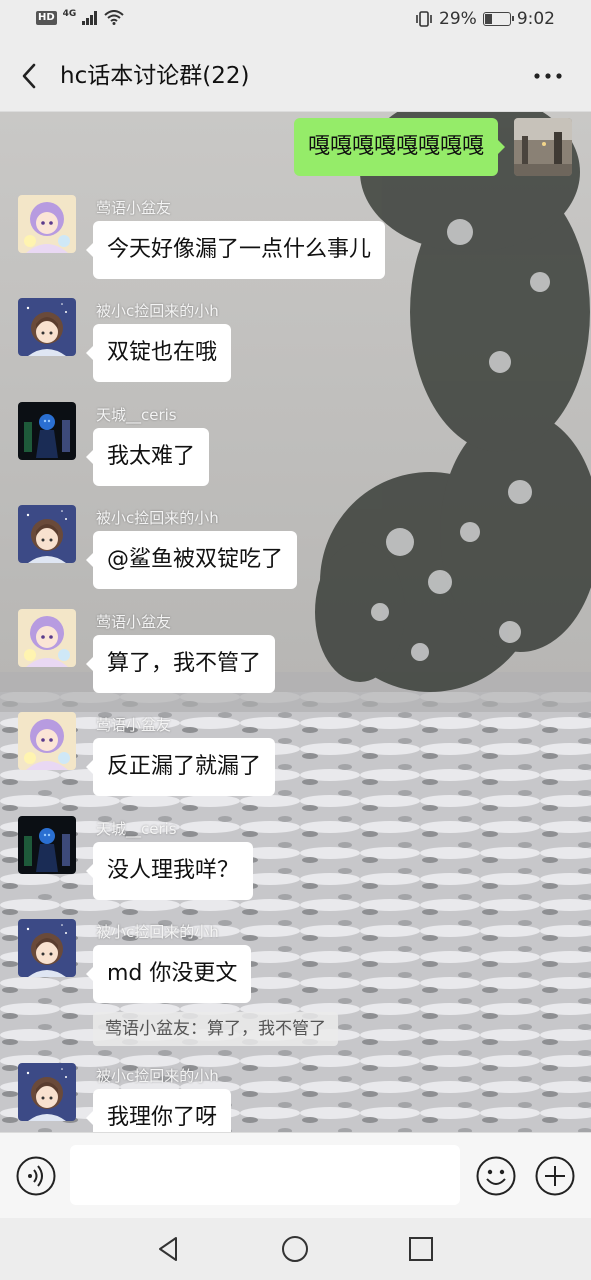  Describe the element at coordinates (498, 19) in the screenshot. I see `battery-icon` at that location.